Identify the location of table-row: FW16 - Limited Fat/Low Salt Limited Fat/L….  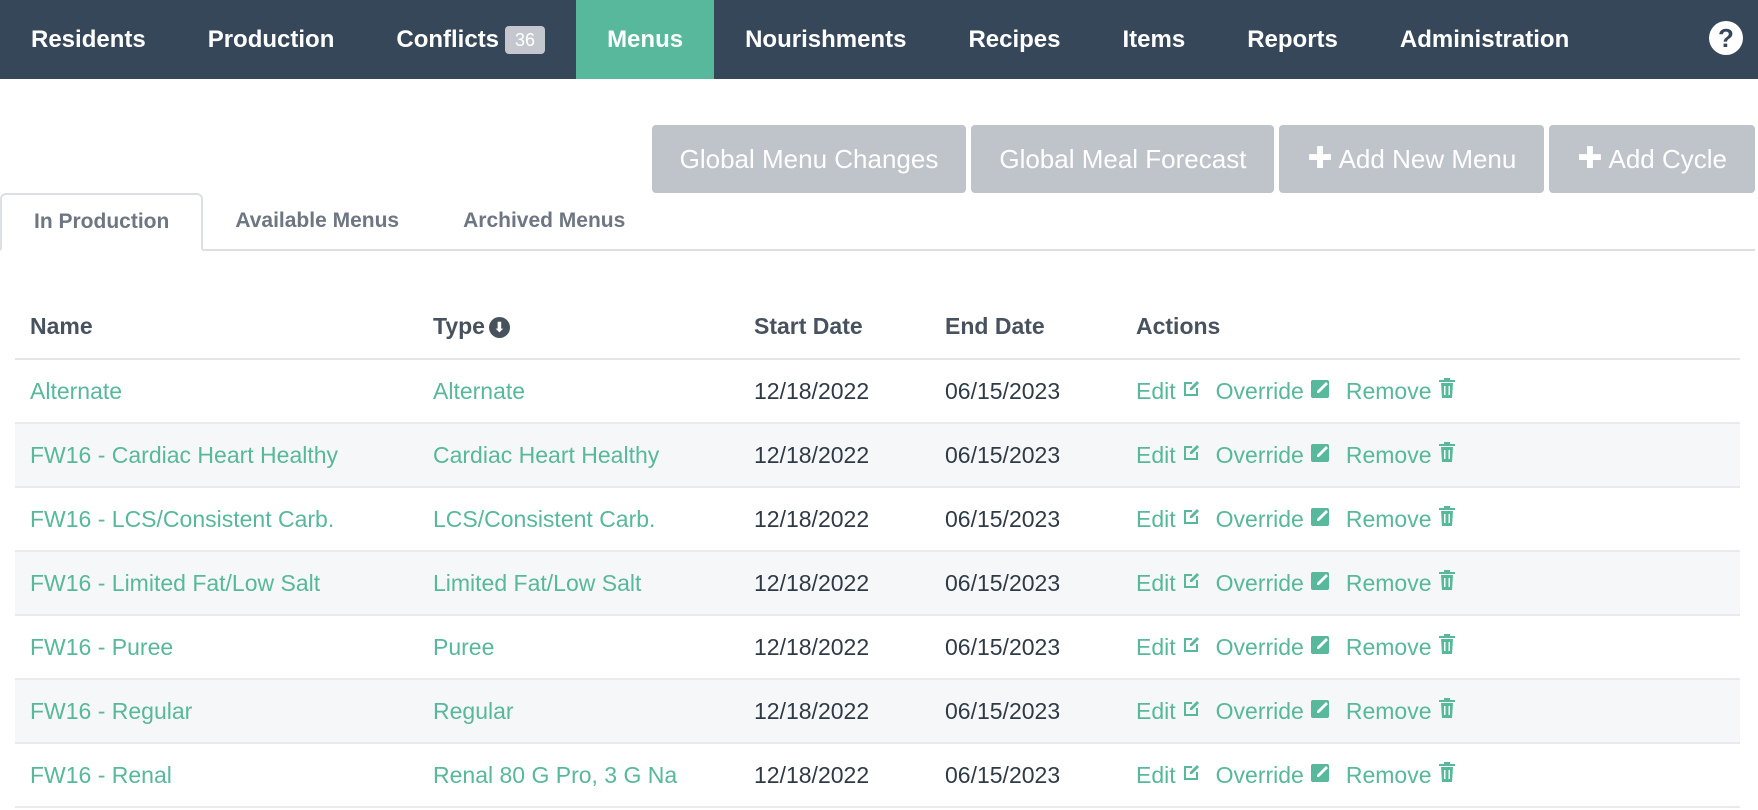
(877, 584).